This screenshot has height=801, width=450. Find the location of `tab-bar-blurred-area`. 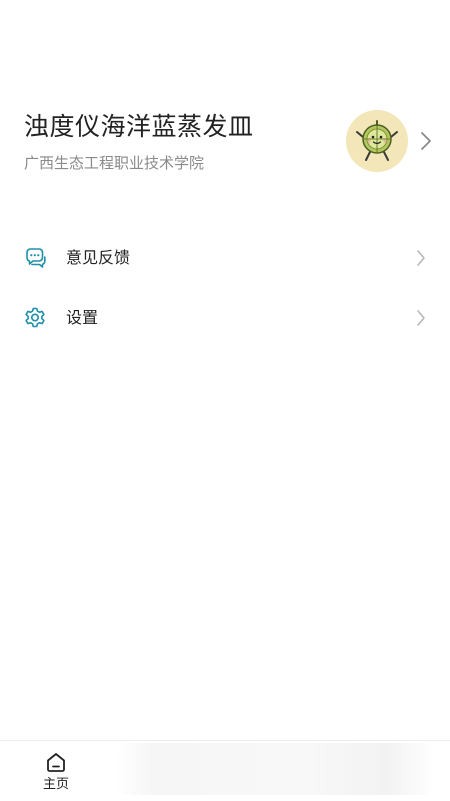

tab-bar-blurred-area is located at coordinates (275, 769).